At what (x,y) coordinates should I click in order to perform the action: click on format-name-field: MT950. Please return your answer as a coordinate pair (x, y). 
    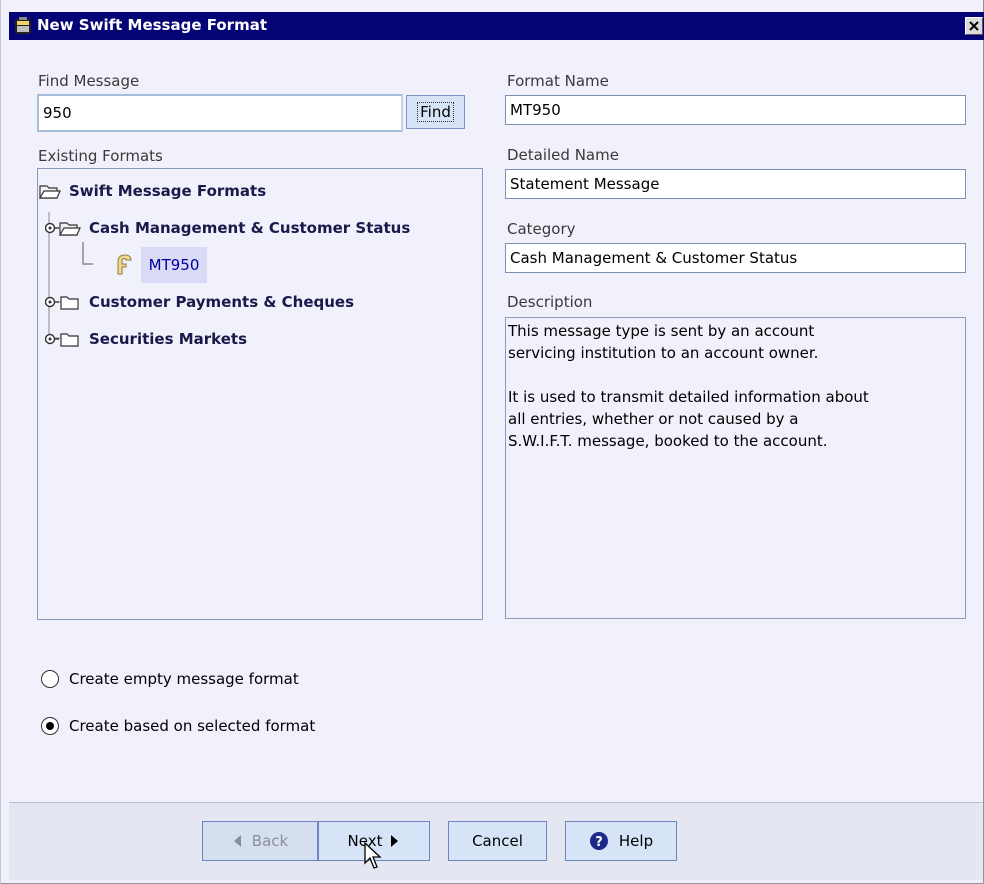
    Looking at the image, I should click on (735, 110).